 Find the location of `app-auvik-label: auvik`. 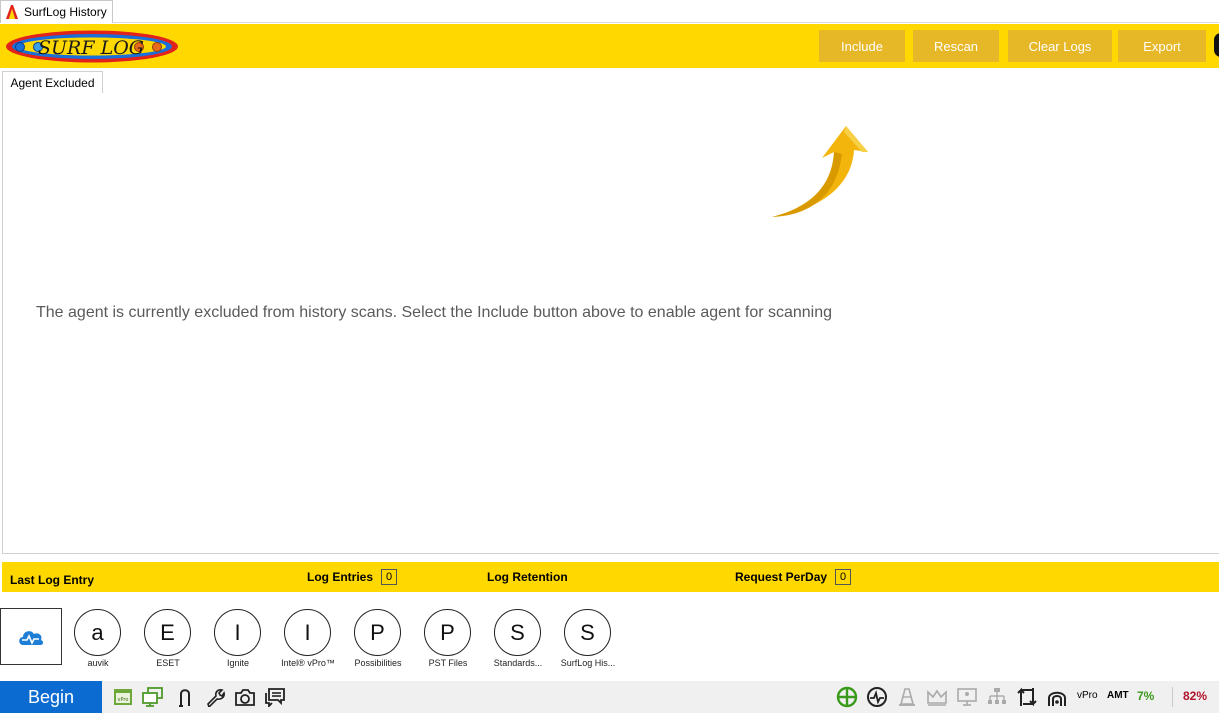

app-auvik-label: auvik is located at coordinates (98, 663).